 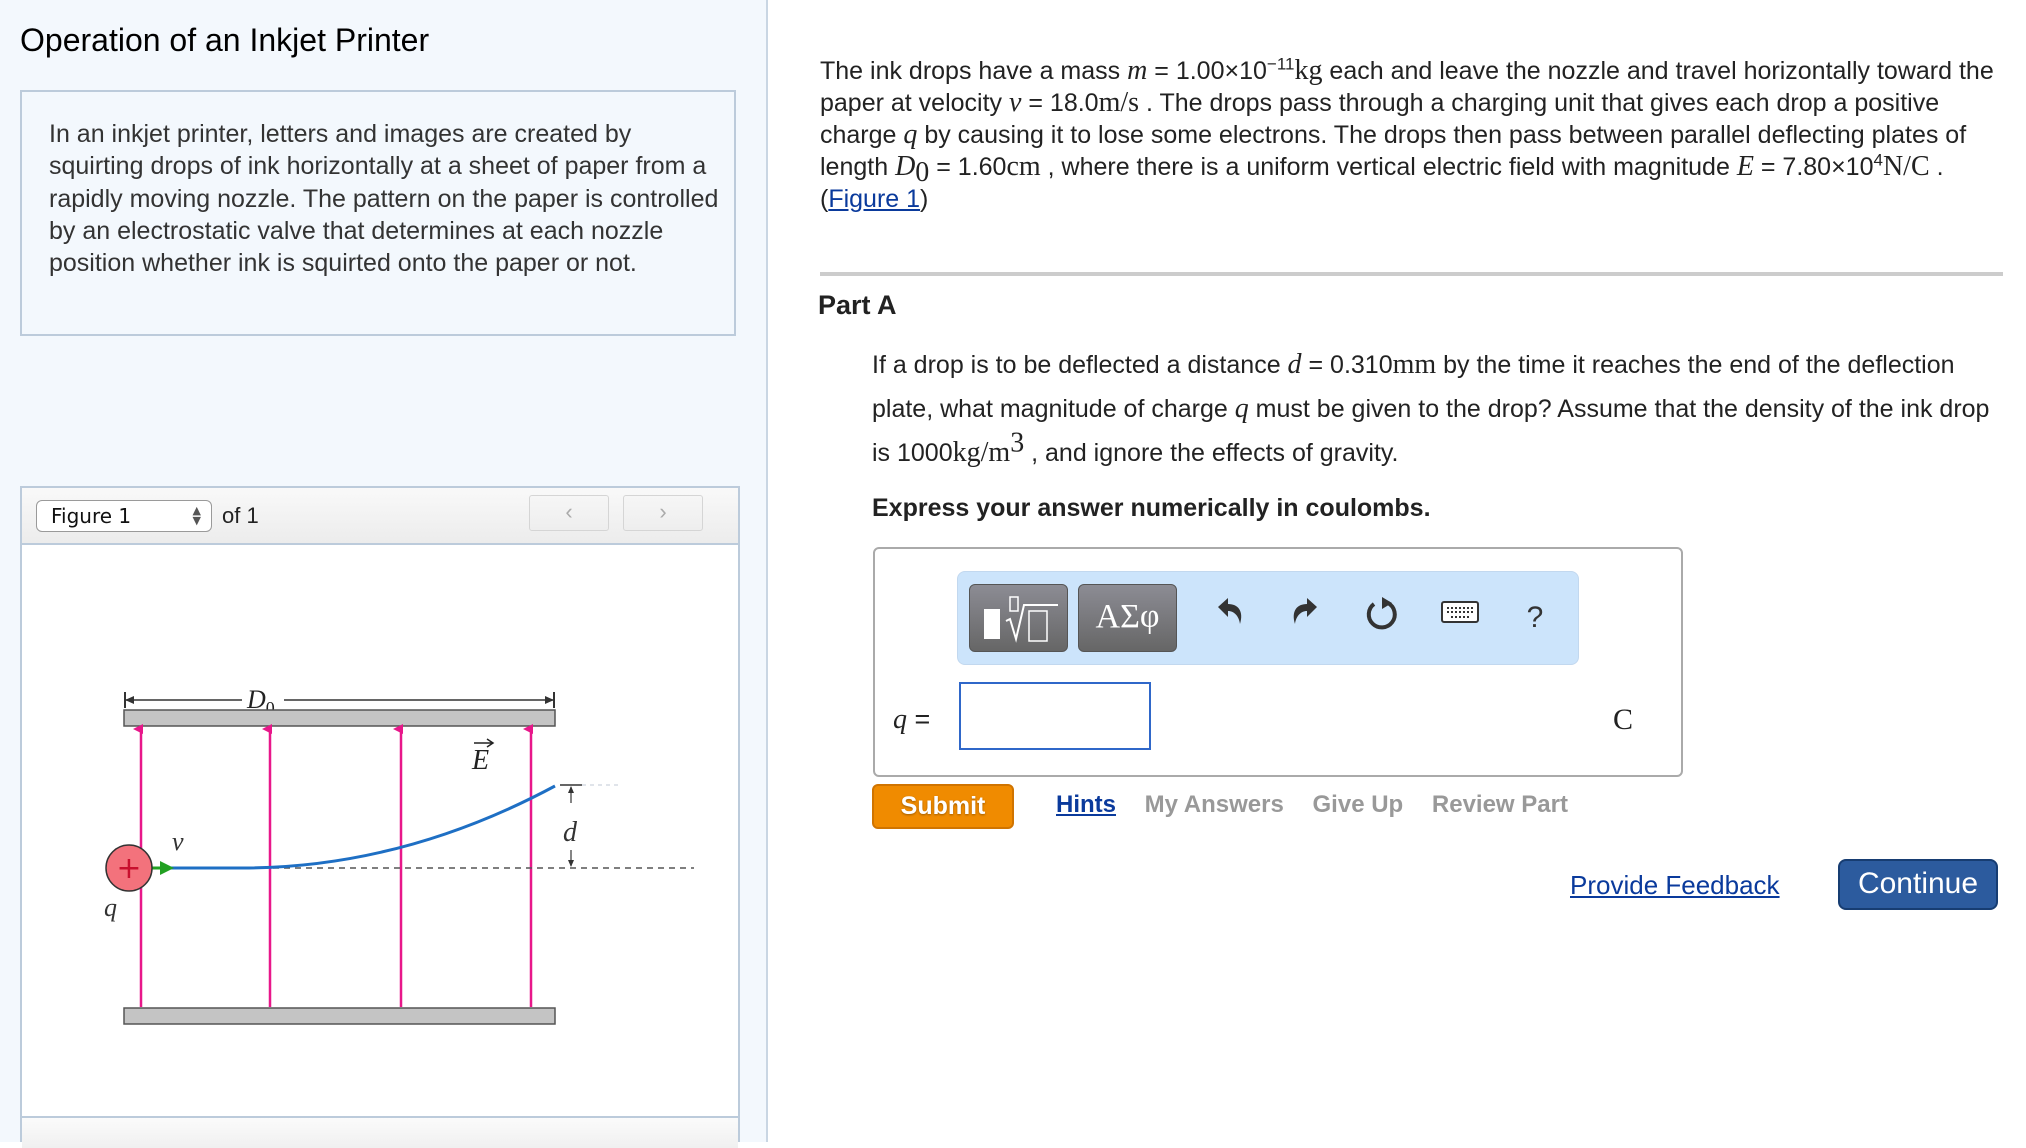 I want to click on plus-icon: +, so click(x=128, y=868).